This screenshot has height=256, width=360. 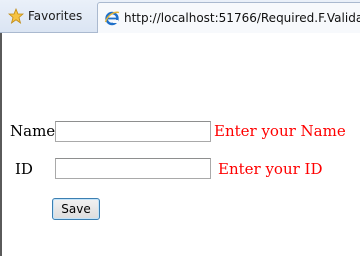 I want to click on favorites-label: Favorites, so click(x=55, y=16).